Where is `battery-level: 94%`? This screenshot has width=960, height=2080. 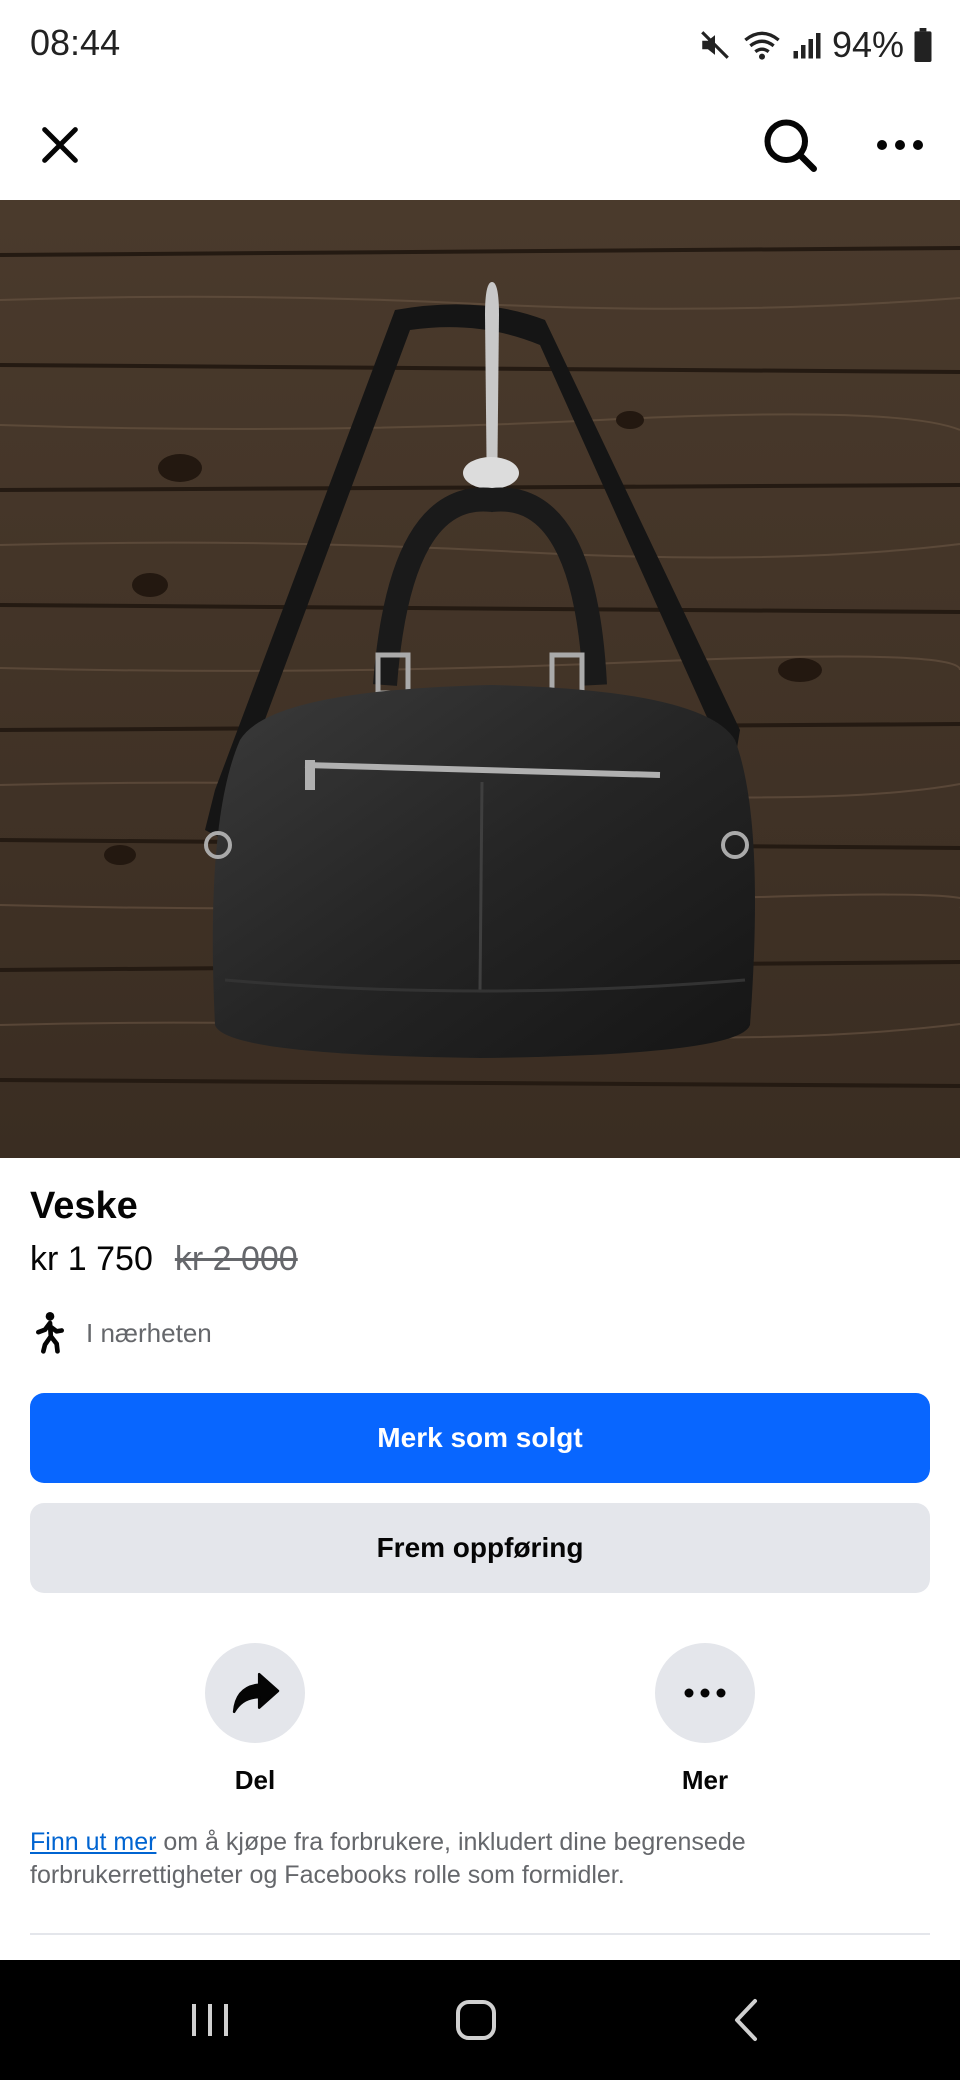 battery-level: 94% is located at coordinates (867, 44).